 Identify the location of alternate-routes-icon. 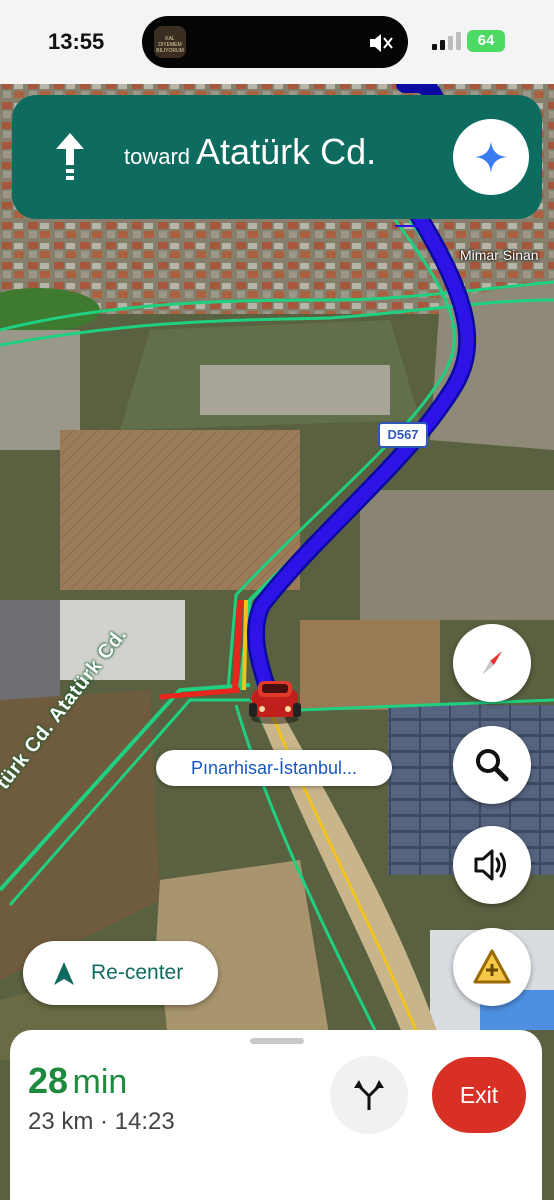
(369, 1095).